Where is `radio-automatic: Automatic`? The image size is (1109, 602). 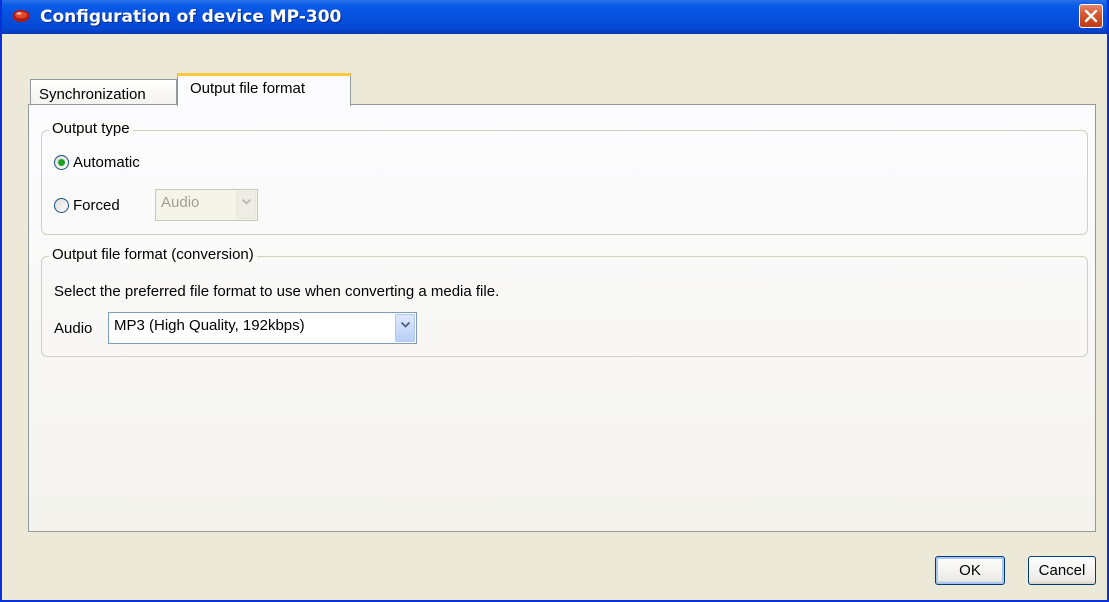 radio-automatic: Automatic is located at coordinates (97, 162).